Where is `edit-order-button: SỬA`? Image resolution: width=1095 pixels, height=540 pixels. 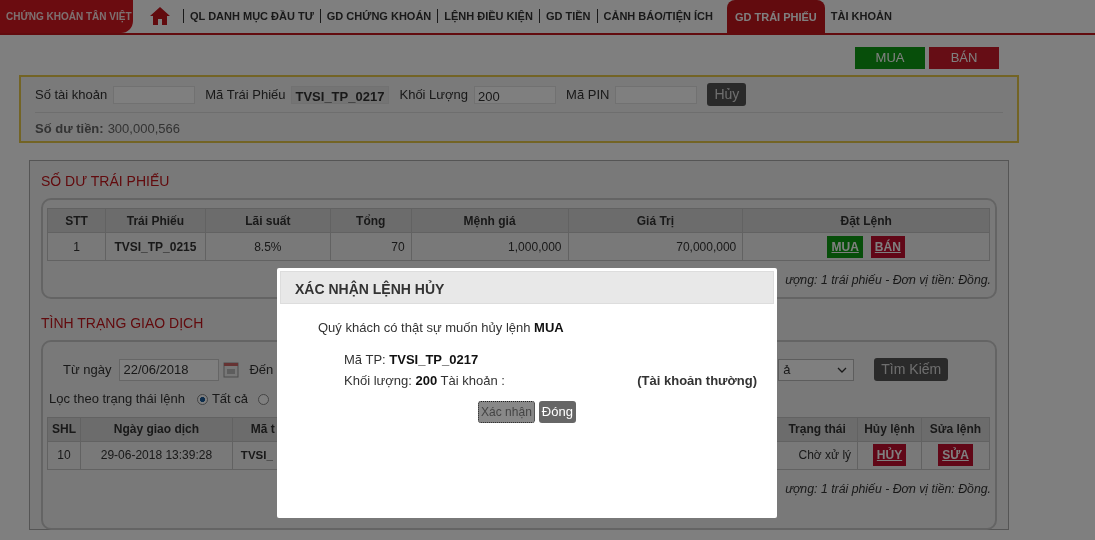 edit-order-button: SỬA is located at coordinates (955, 455).